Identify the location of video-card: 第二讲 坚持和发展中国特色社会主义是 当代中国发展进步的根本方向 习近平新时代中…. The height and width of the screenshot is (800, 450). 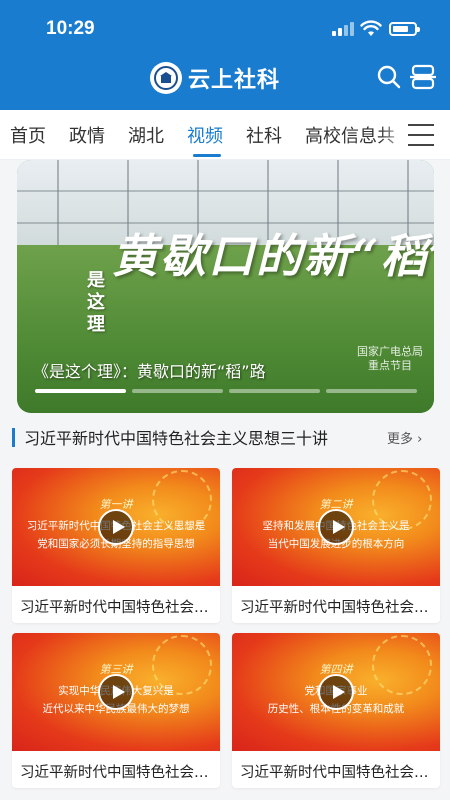
(336, 545).